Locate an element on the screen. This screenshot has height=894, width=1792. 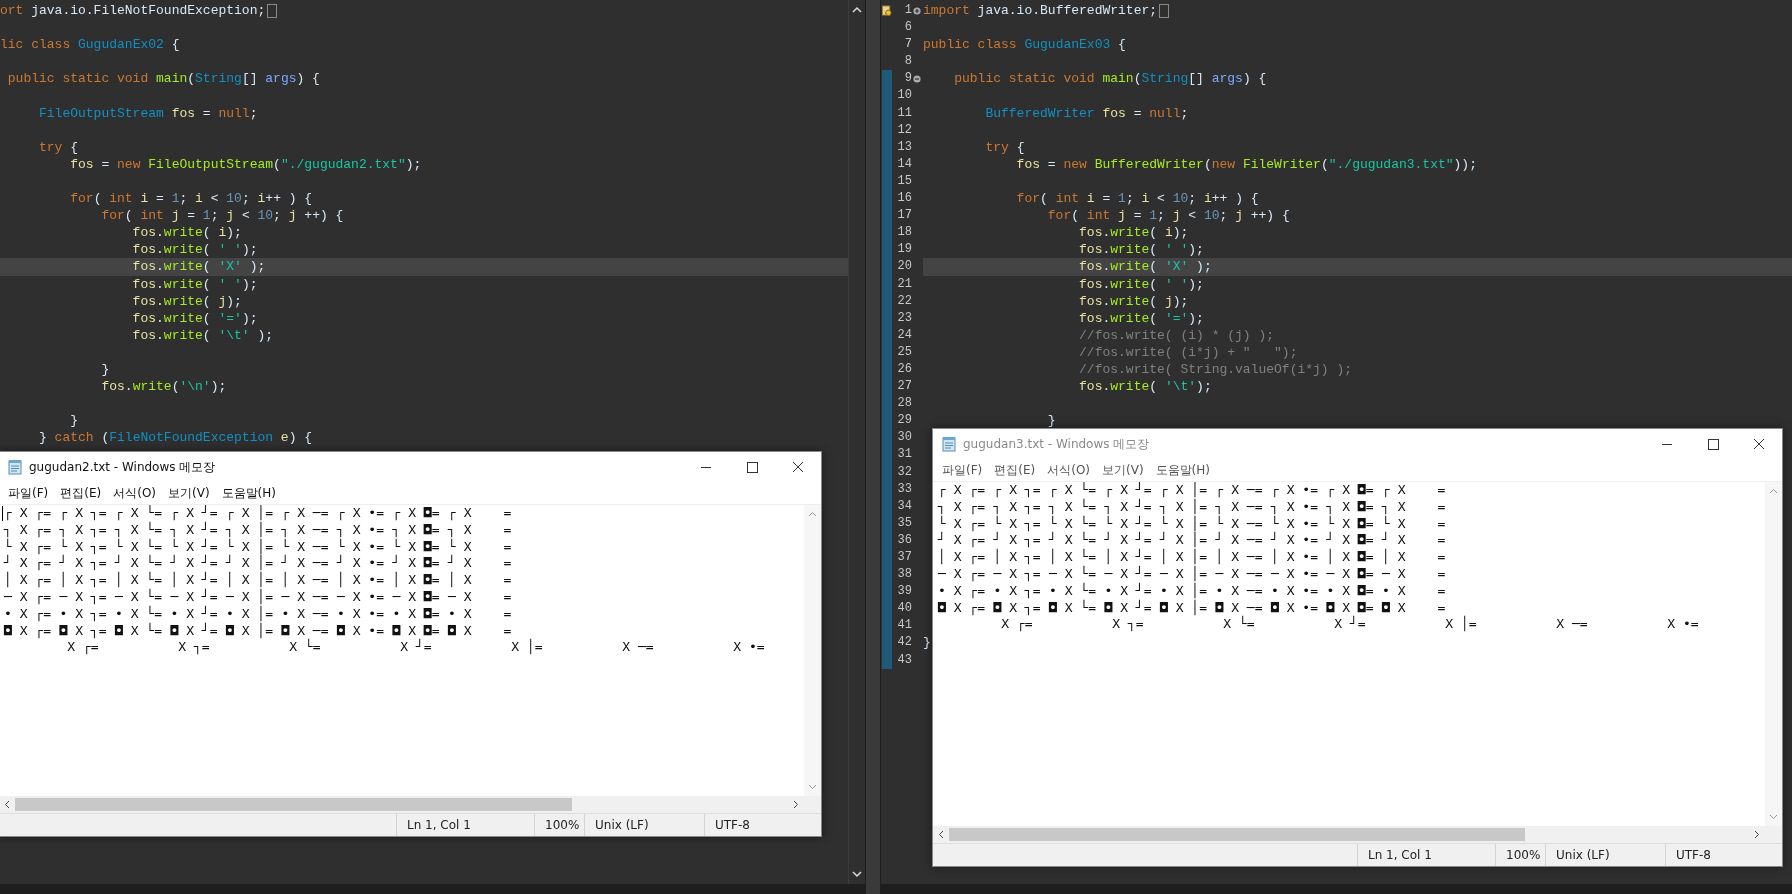
text-line: │ X ┌= │ X ┐= │ X └= │ X ┘= │ X │= │ X ─= │ X •= │ X ◘= │ X = is located at coordinates (1192, 557).